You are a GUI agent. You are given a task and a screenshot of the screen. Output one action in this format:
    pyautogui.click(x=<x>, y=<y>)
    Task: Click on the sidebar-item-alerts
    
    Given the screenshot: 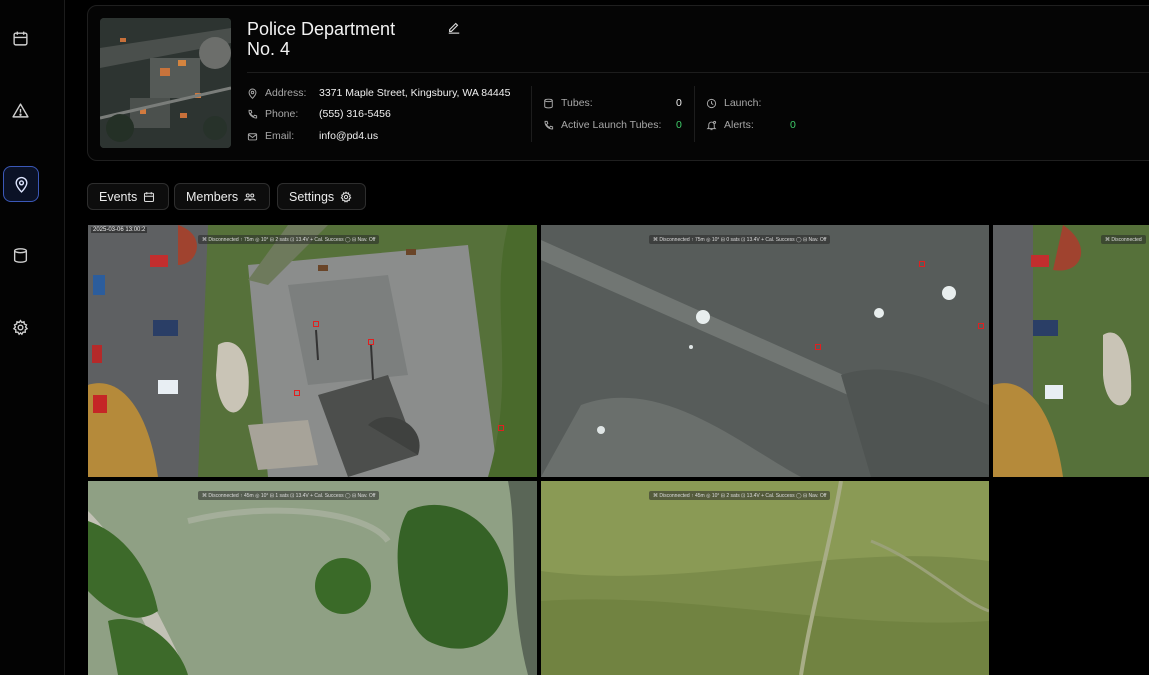 What is the action you would take?
    pyautogui.click(x=20, y=110)
    